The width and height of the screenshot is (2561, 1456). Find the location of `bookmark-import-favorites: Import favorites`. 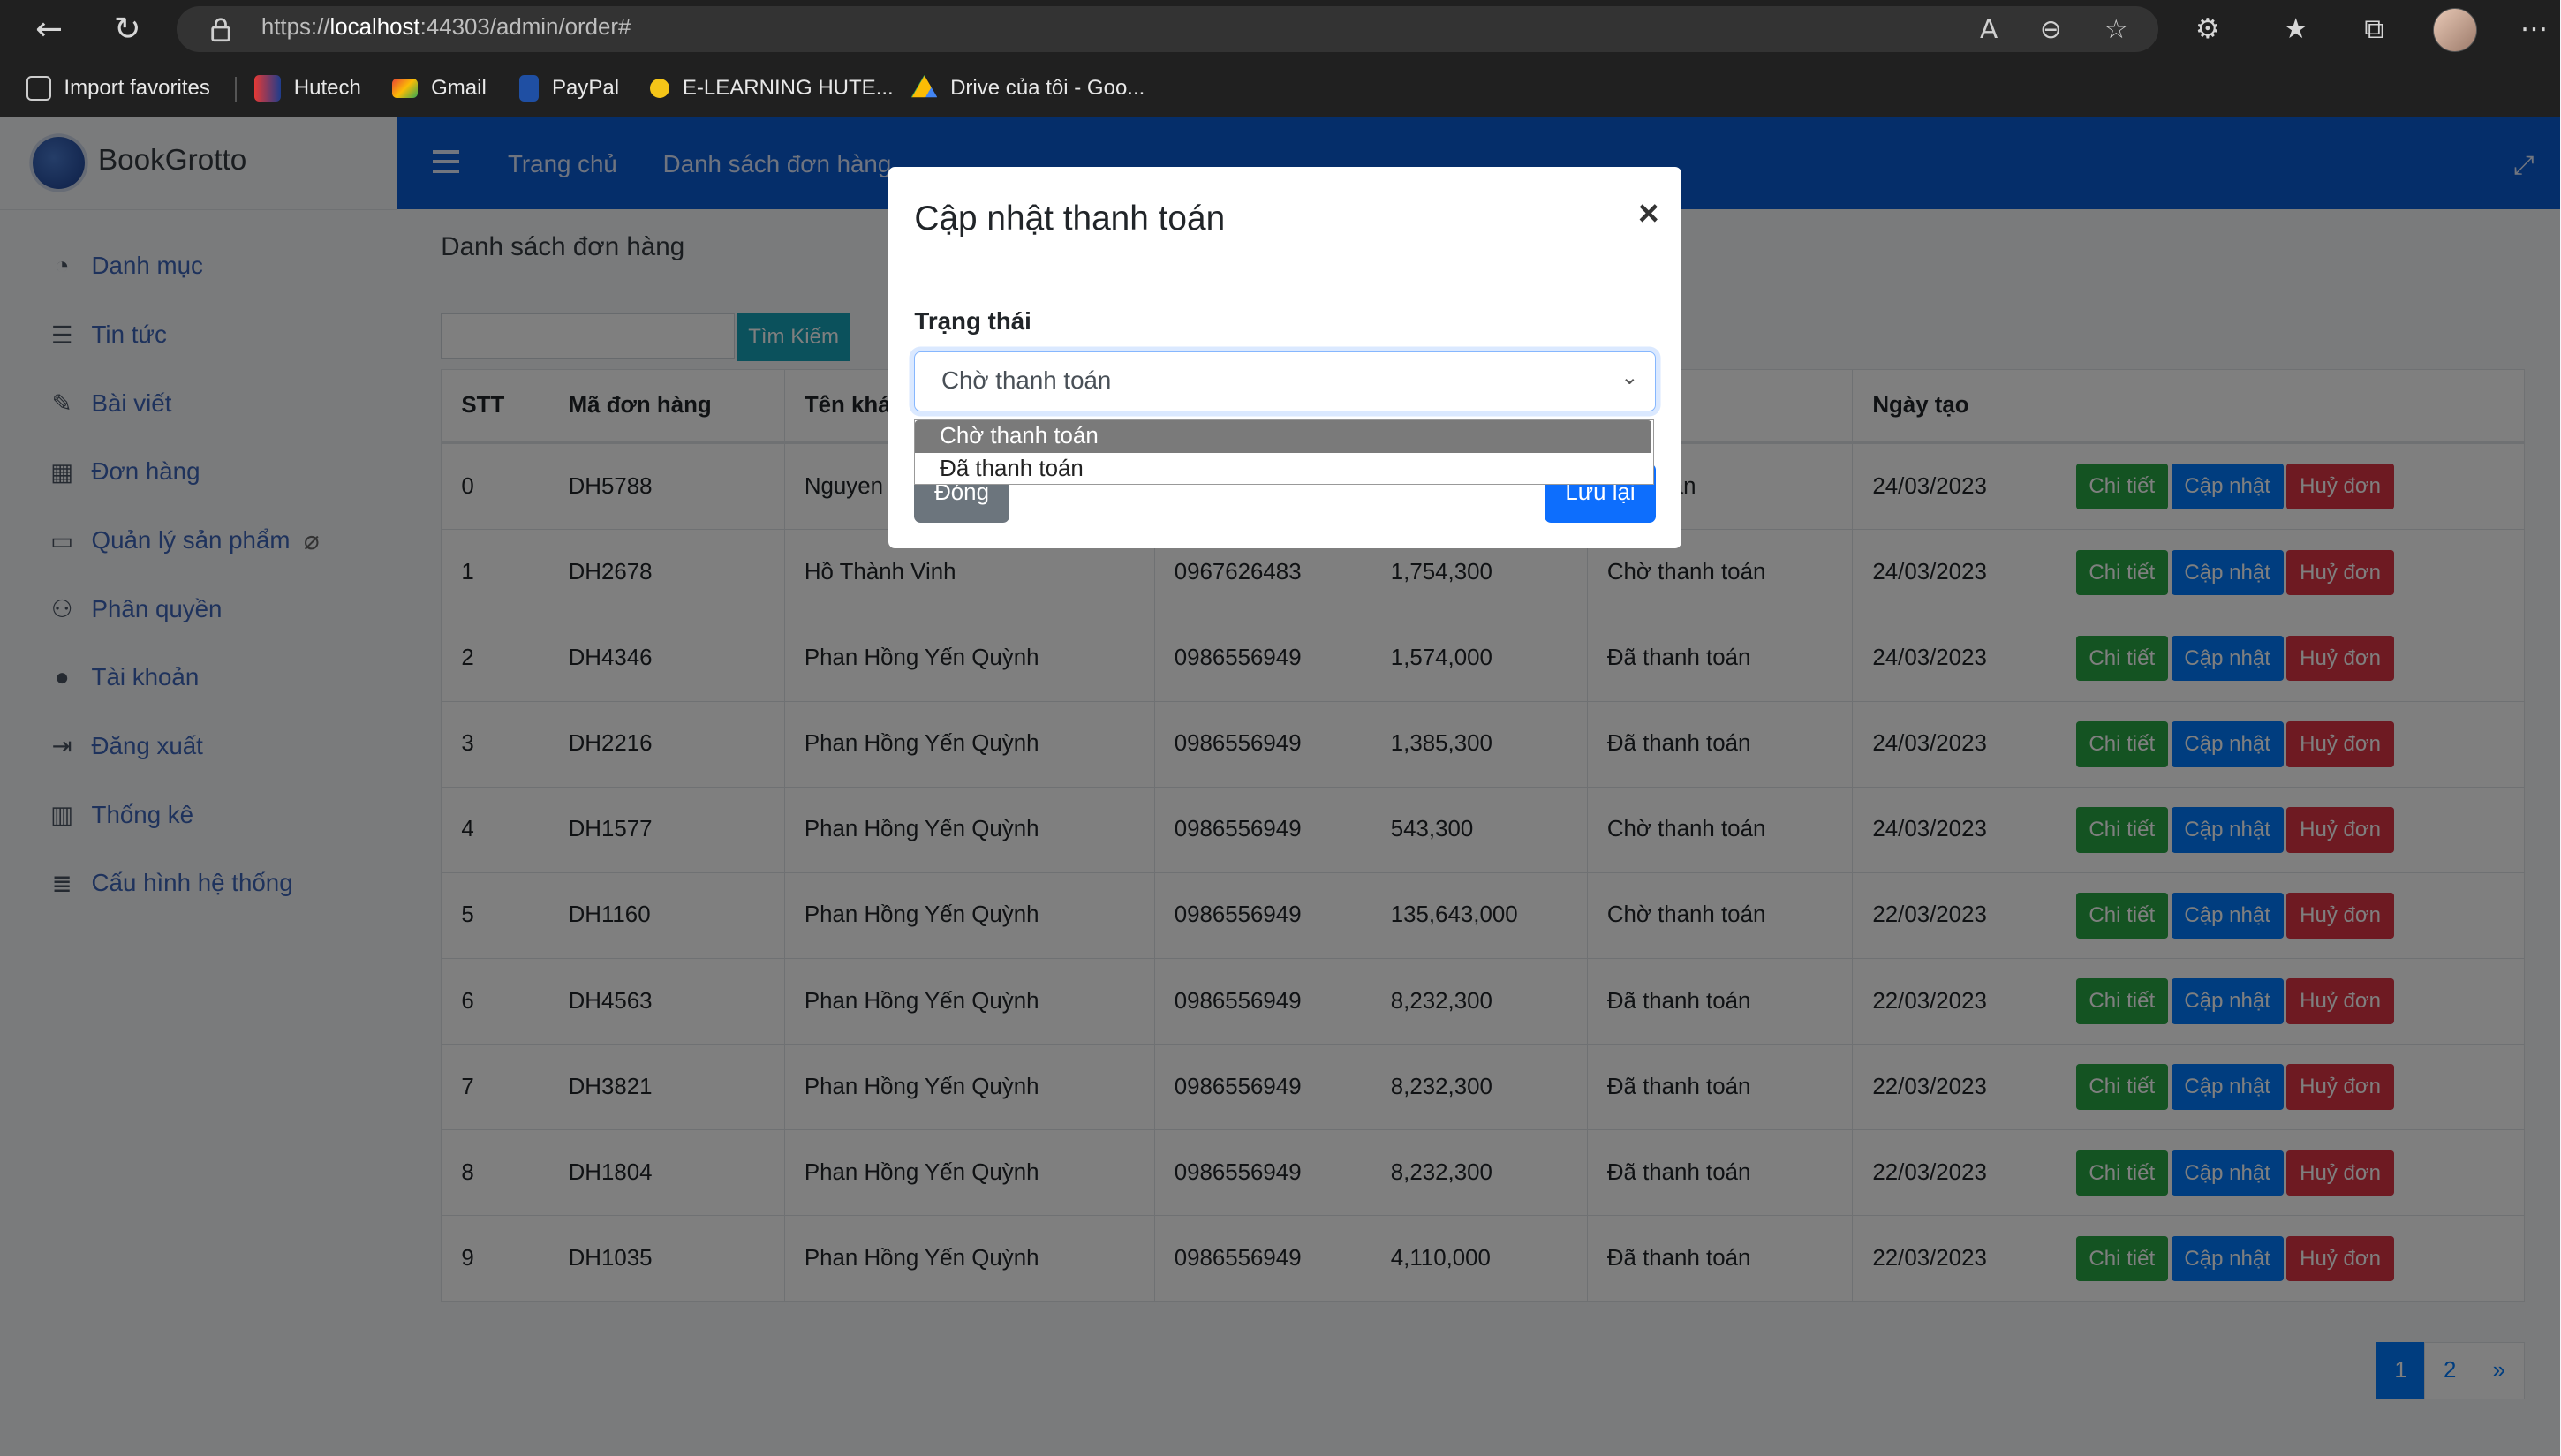

bookmark-import-favorites: Import favorites is located at coordinates (118, 87).